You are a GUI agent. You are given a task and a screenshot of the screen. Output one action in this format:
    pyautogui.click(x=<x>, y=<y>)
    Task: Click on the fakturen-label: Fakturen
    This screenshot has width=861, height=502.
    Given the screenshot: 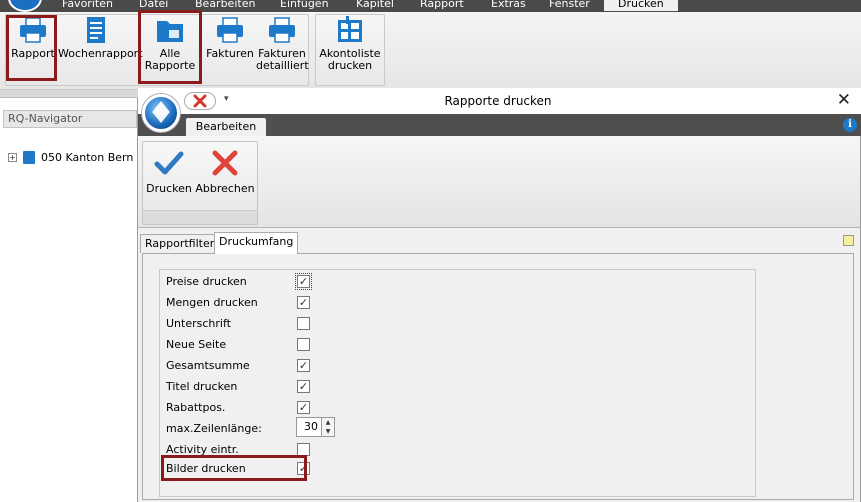 What is the action you would take?
    pyautogui.click(x=230, y=53)
    